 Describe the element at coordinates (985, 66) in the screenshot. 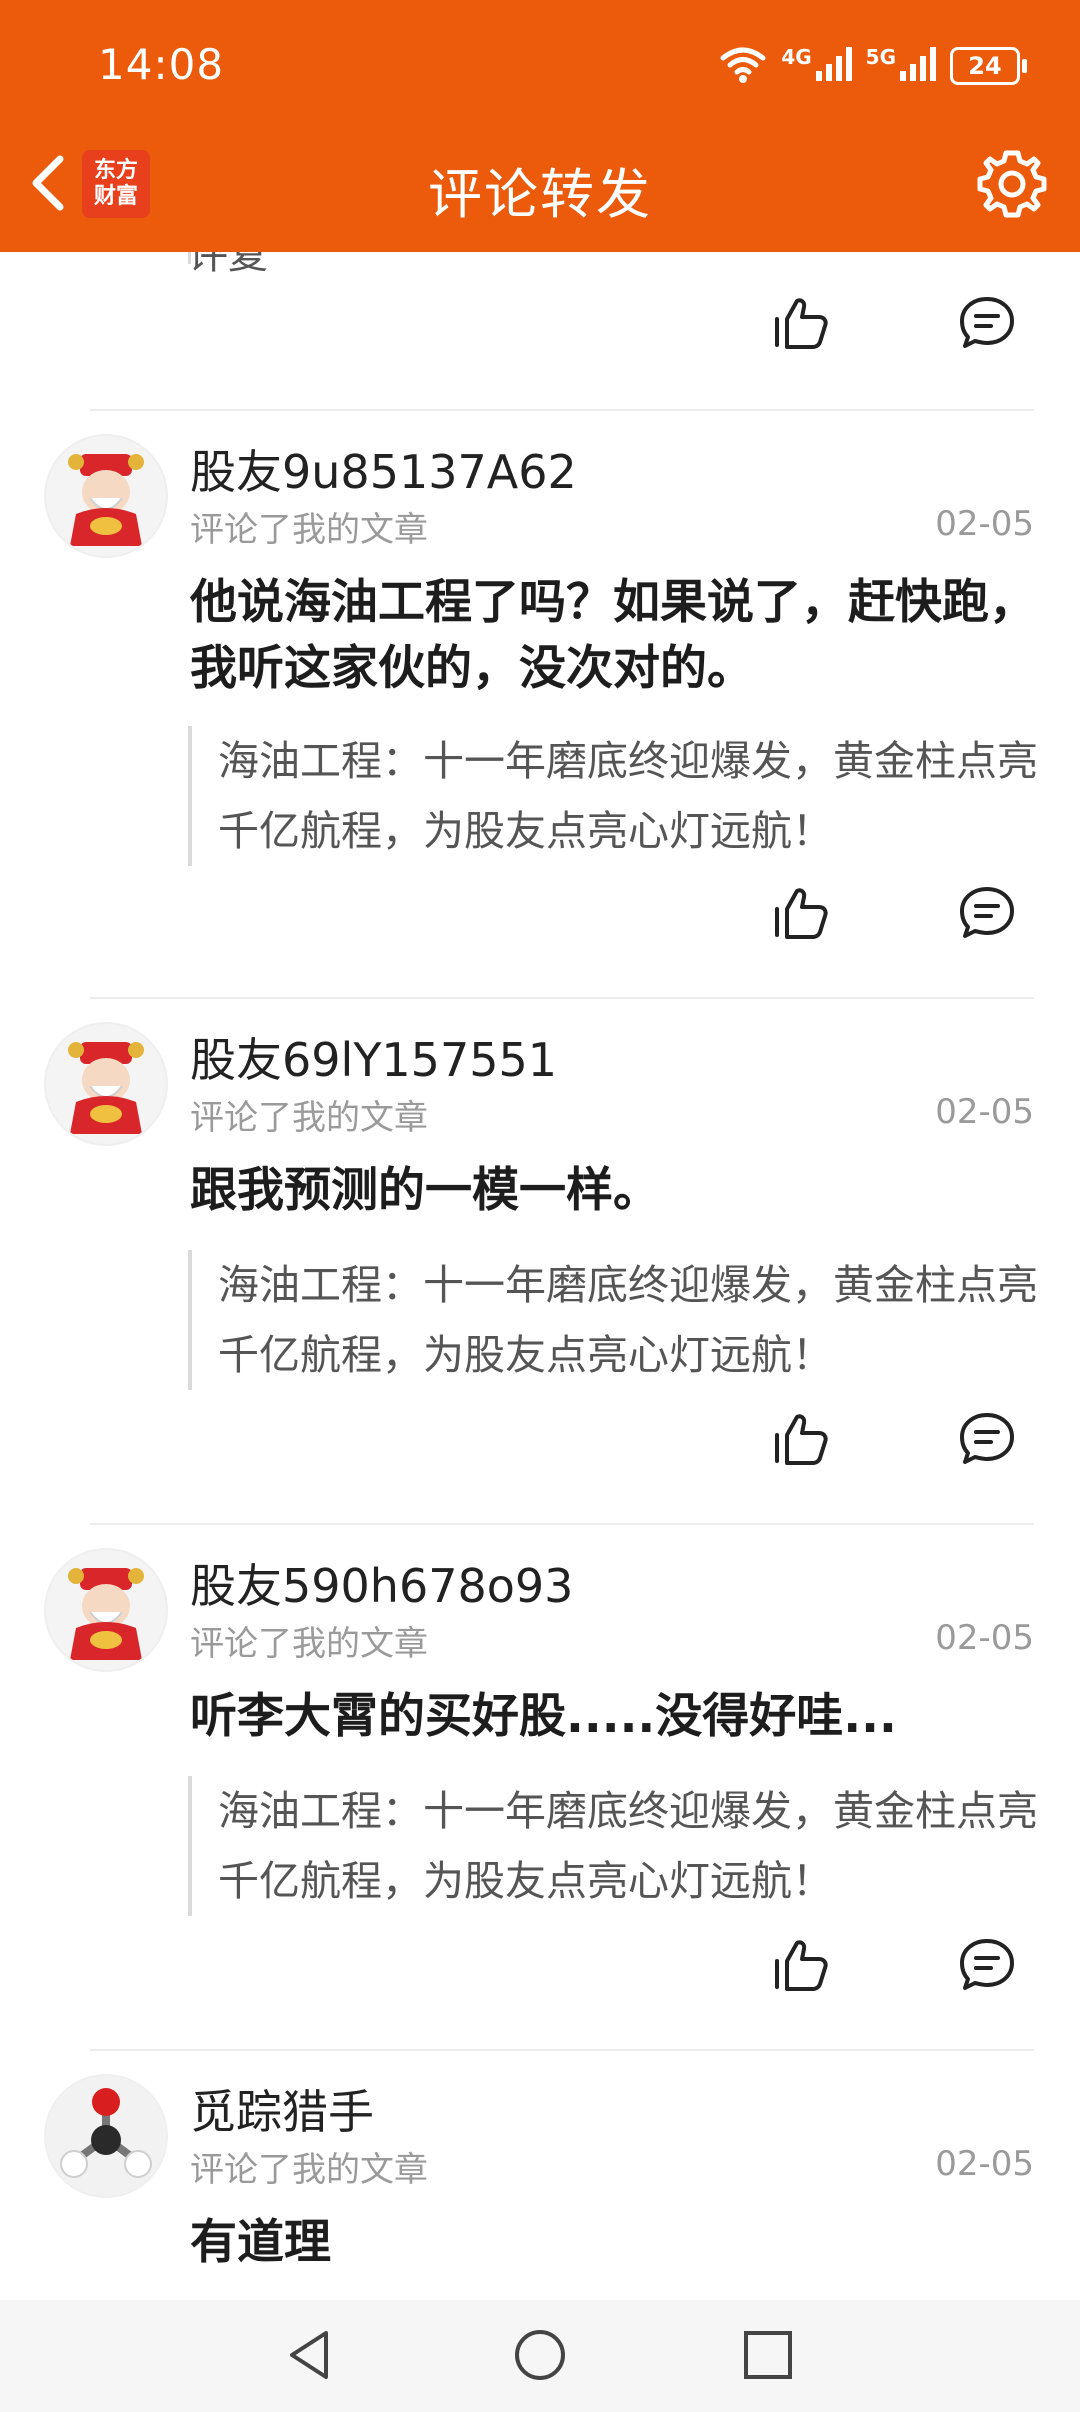

I see `battery-level: 24` at that location.